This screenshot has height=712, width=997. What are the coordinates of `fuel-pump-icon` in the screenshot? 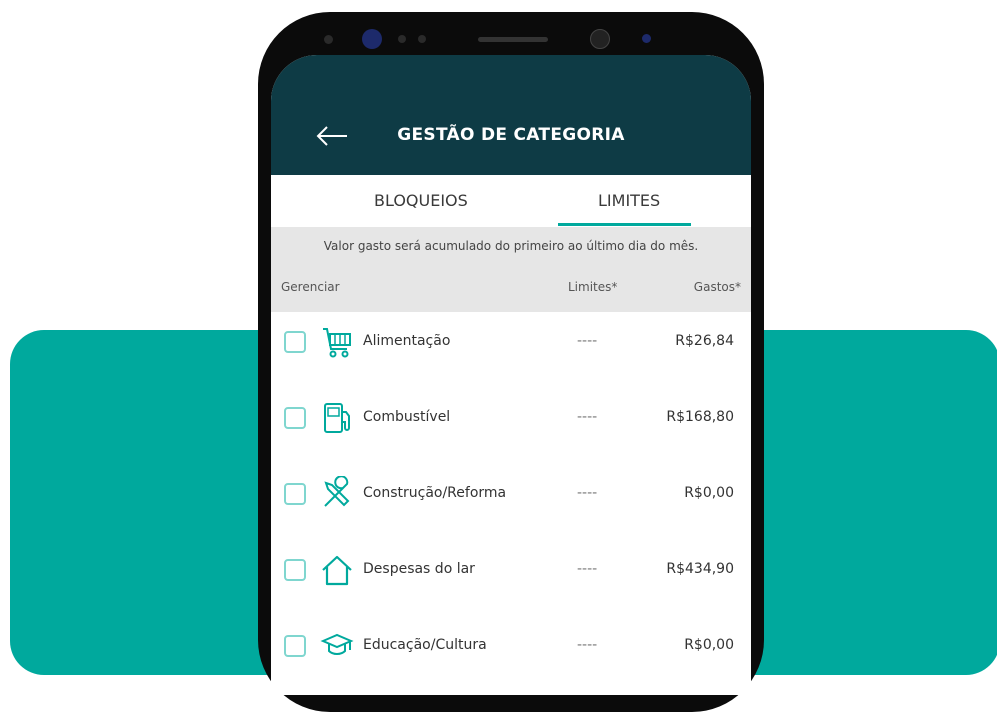 It's located at (337, 418).